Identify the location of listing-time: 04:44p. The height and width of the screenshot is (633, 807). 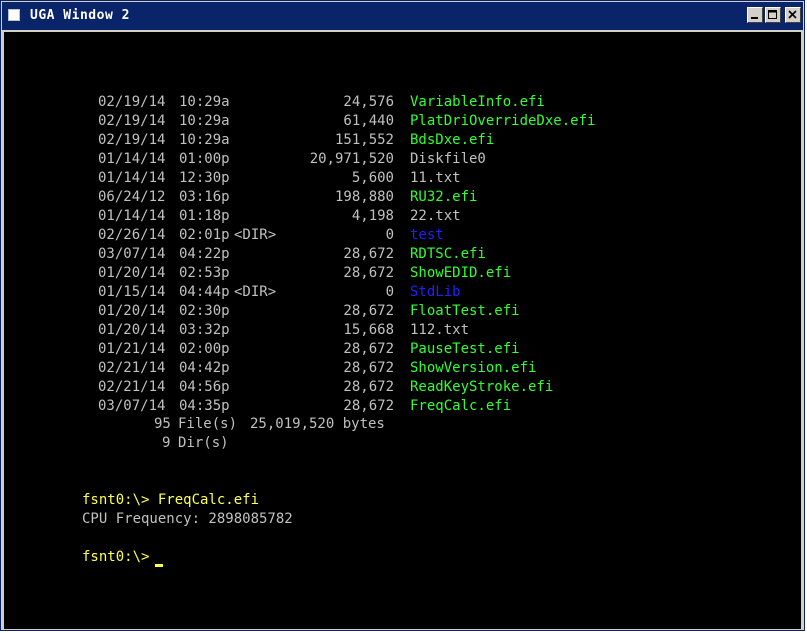
(204, 292).